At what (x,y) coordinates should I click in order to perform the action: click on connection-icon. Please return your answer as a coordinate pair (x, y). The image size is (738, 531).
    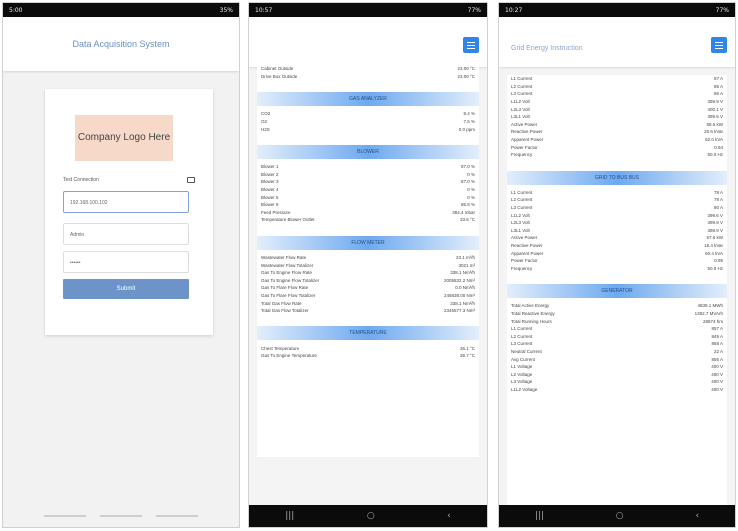
    Looking at the image, I should click on (191, 180).